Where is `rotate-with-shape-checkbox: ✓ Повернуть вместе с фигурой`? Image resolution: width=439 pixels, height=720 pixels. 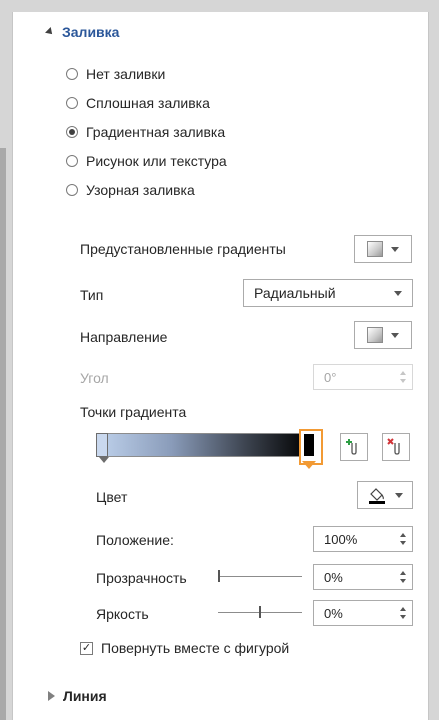
rotate-with-shape-checkbox: ✓ Повернуть вместе с фигурой is located at coordinates (184, 648).